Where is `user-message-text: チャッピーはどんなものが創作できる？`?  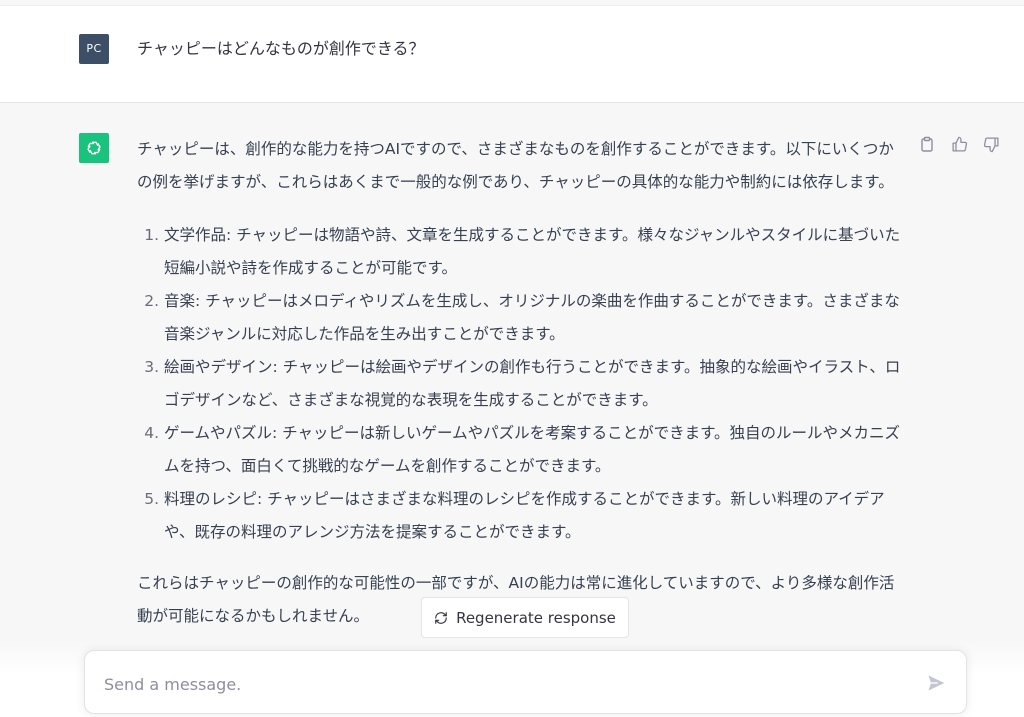 user-message-text: チャッピーはどんなものが創作できる？ is located at coordinates (281, 48).